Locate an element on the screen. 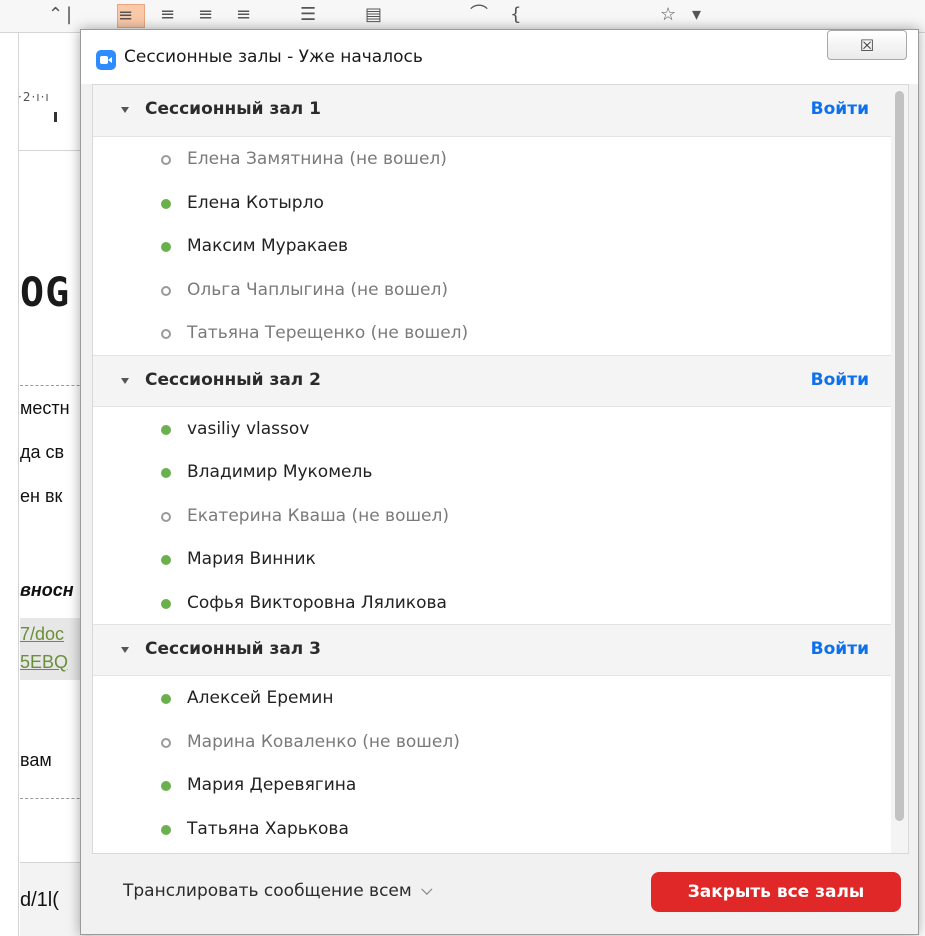 The image size is (925, 936). align-left-icon: ≡ is located at coordinates (131, 16).